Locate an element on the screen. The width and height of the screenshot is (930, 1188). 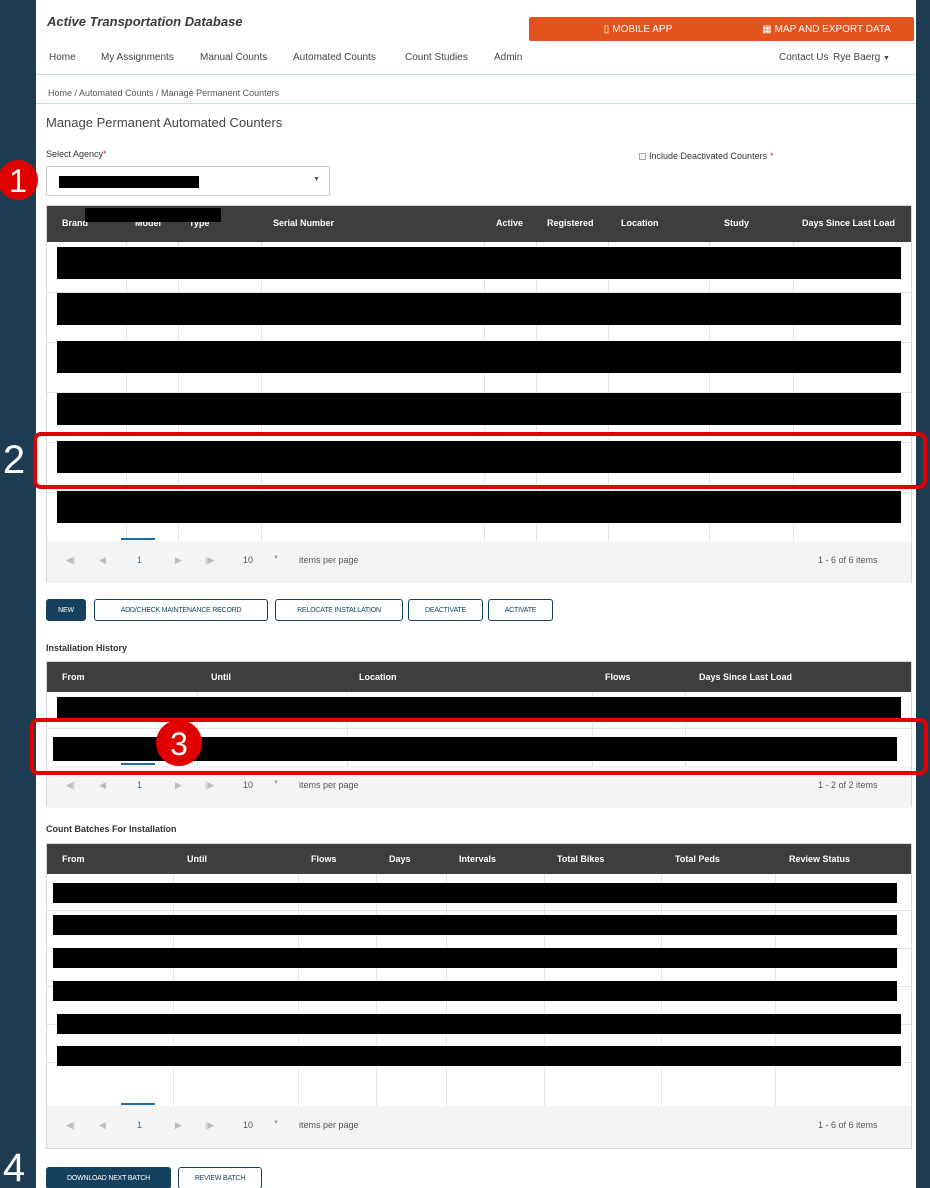
required-mark: * is located at coordinates (772, 156).